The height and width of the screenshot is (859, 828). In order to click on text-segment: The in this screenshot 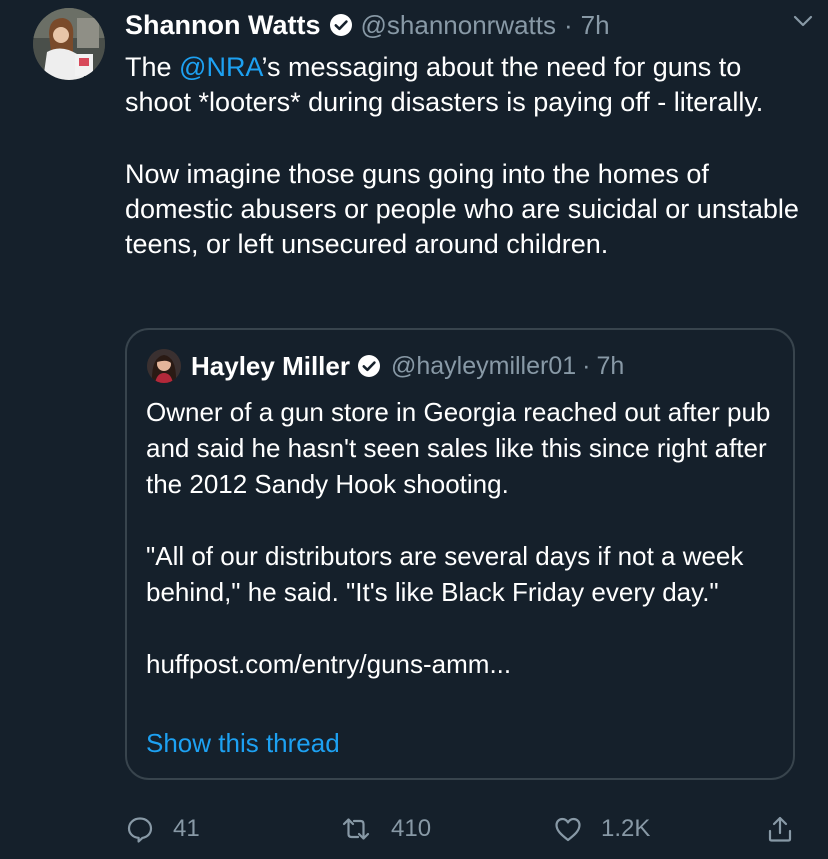, I will do `click(152, 67)`.